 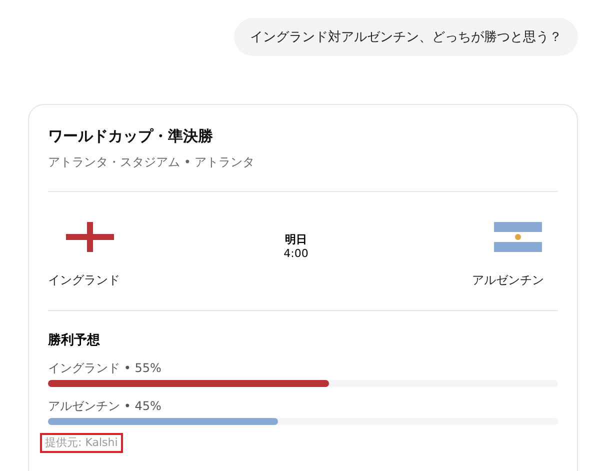 I want to click on match-time: 4:00, so click(x=296, y=253).